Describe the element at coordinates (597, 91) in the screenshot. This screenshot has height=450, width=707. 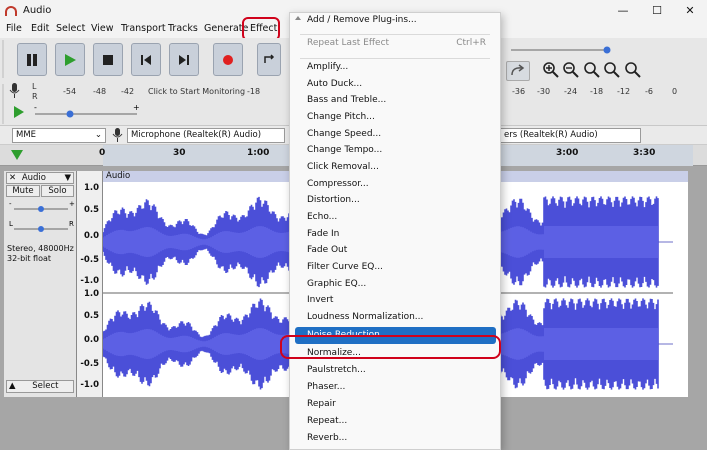
I see `playback-meter-scale-18: -18` at that location.